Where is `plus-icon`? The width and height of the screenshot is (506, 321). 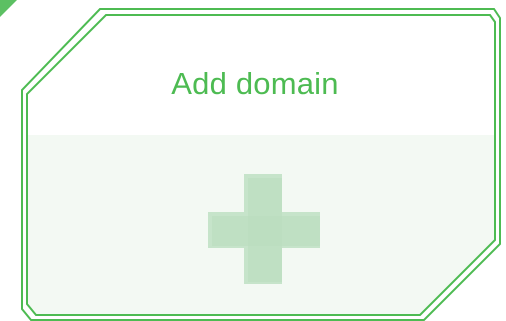
plus-icon is located at coordinates (264, 230).